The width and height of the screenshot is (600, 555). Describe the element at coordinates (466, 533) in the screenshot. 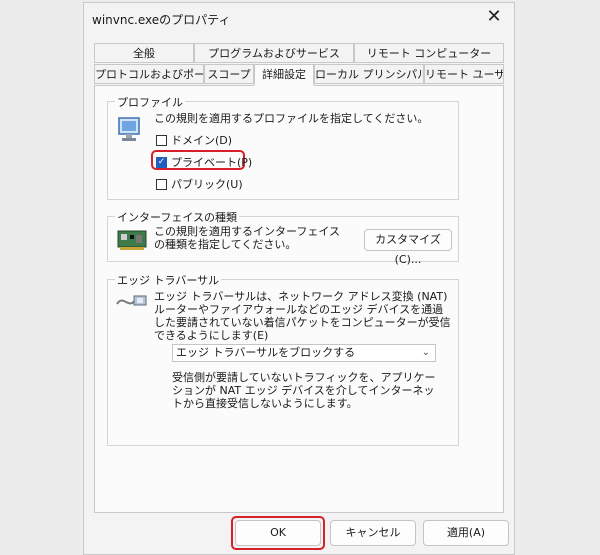

I see `apply-button: 適用(A)` at that location.